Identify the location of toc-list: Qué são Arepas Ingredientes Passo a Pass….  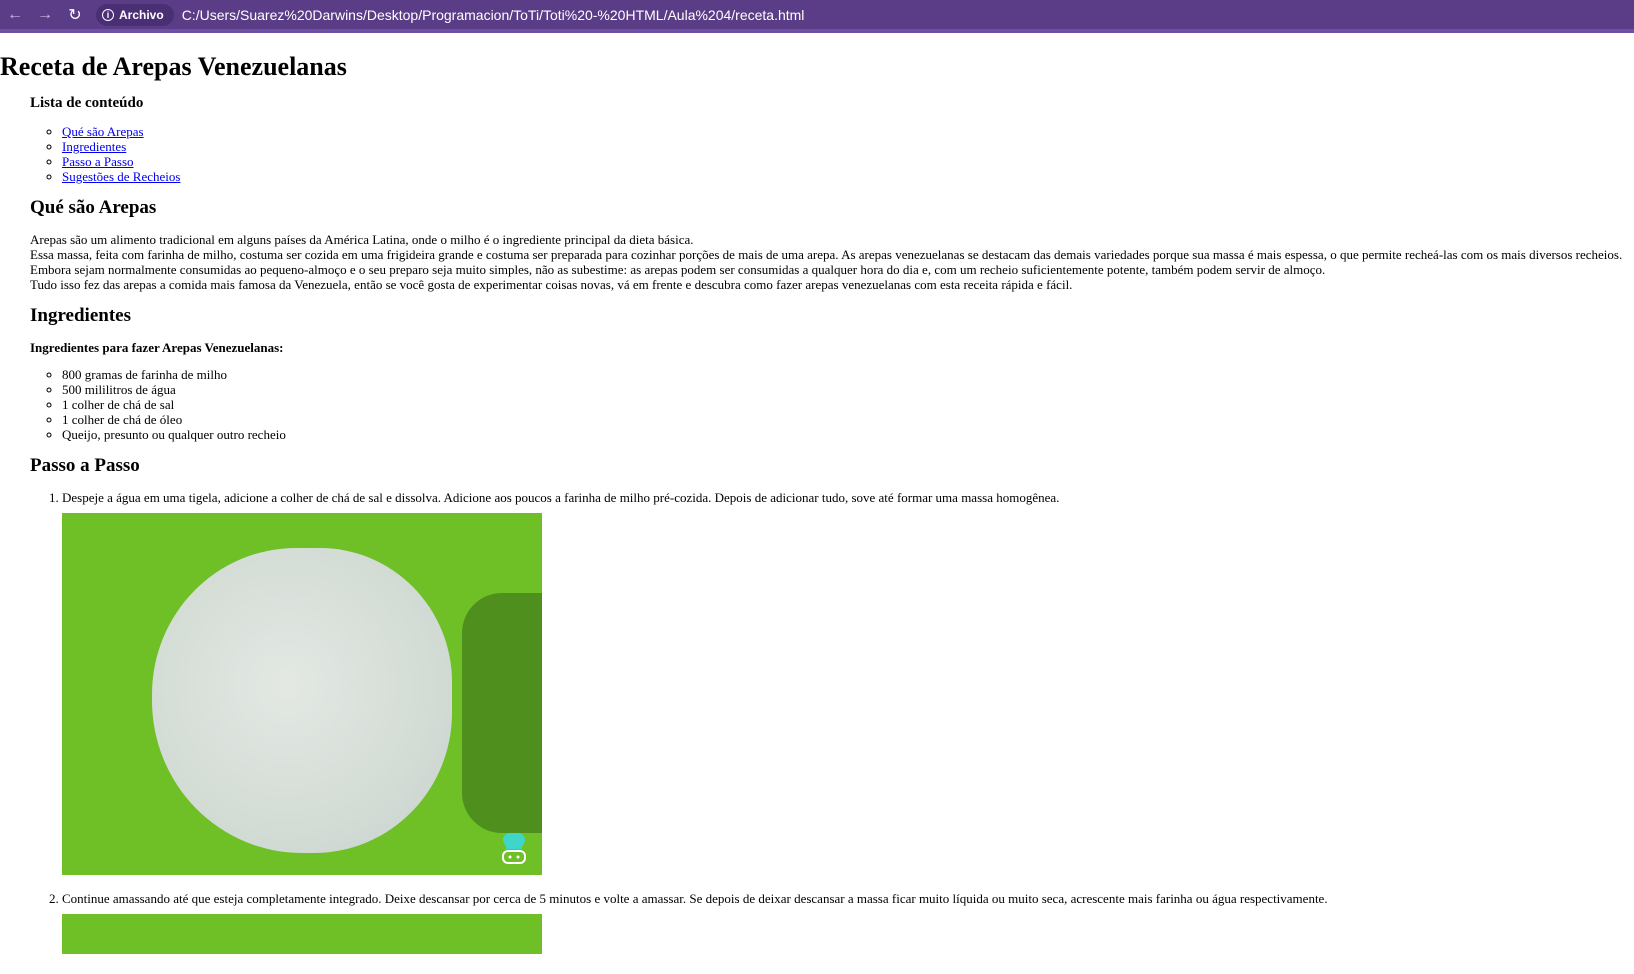
(832, 154).